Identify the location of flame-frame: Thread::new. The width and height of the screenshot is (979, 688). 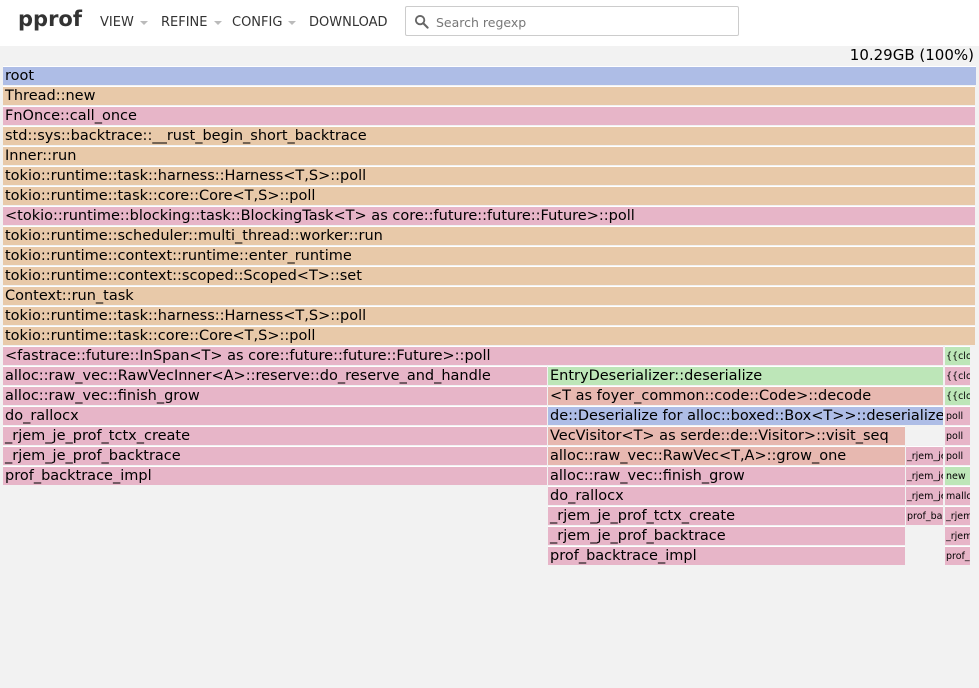
(489, 95).